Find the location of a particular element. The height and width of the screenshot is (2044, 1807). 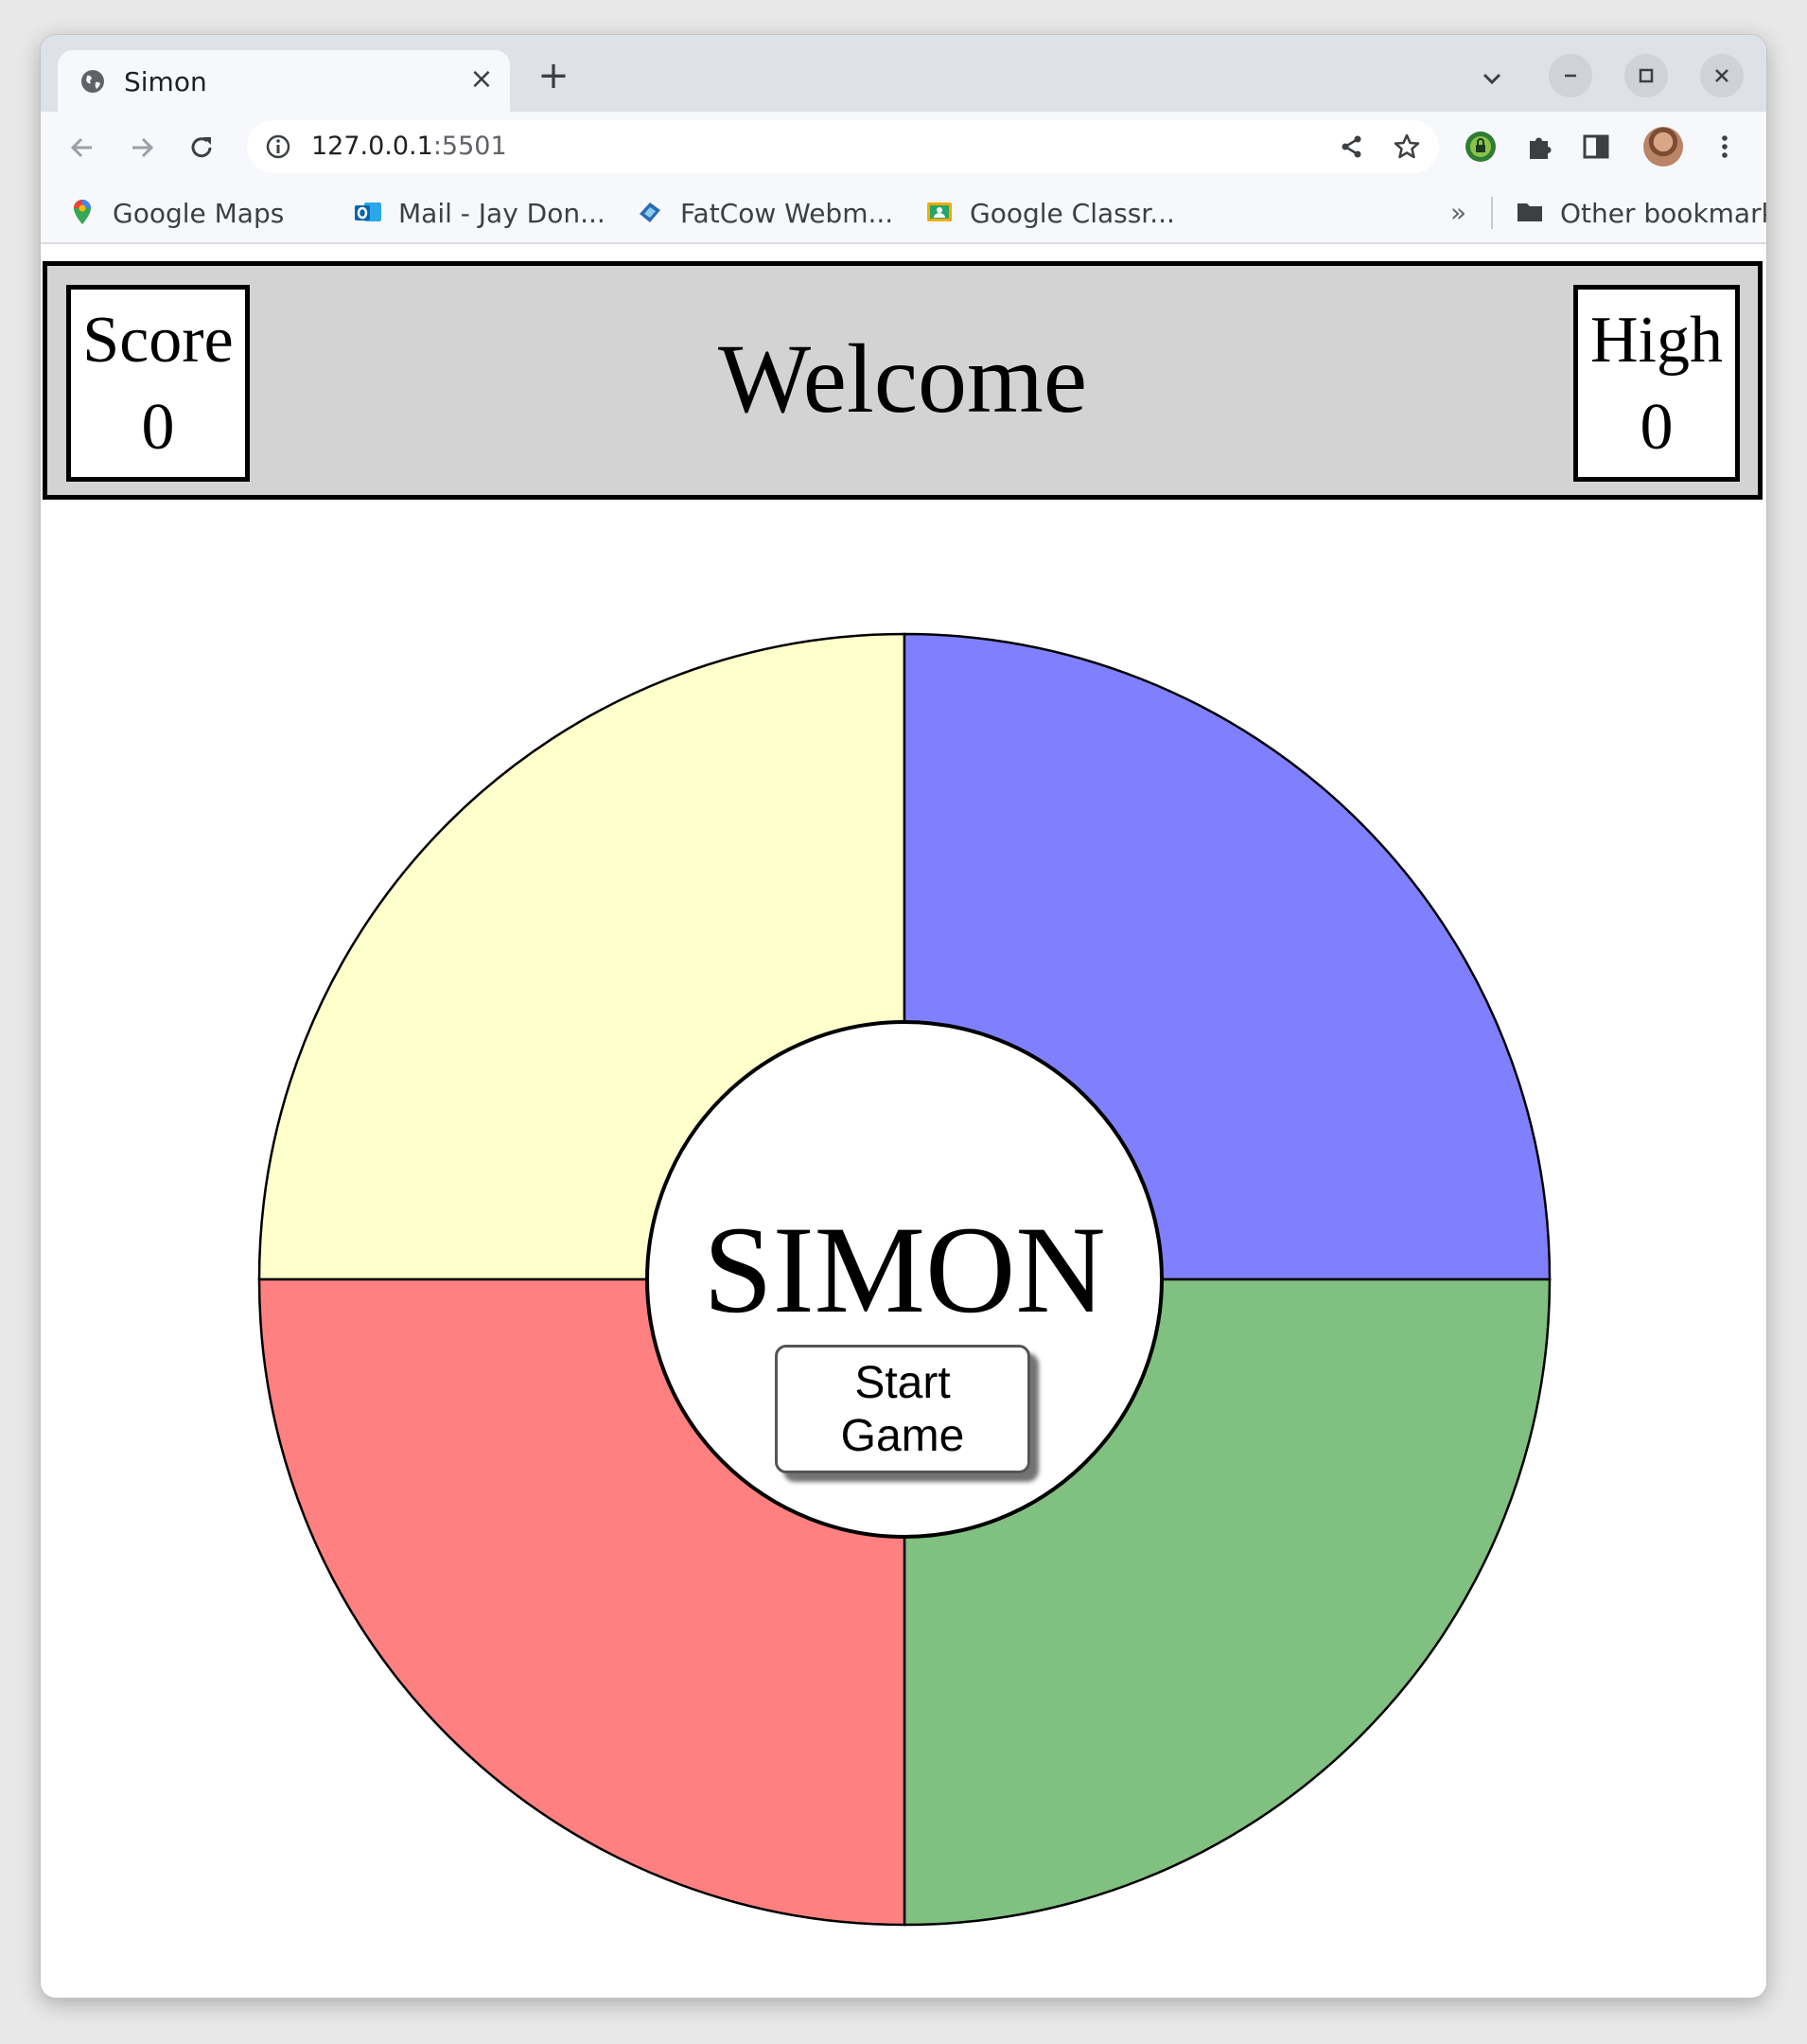

start-label-line1: Start is located at coordinates (902, 1383).